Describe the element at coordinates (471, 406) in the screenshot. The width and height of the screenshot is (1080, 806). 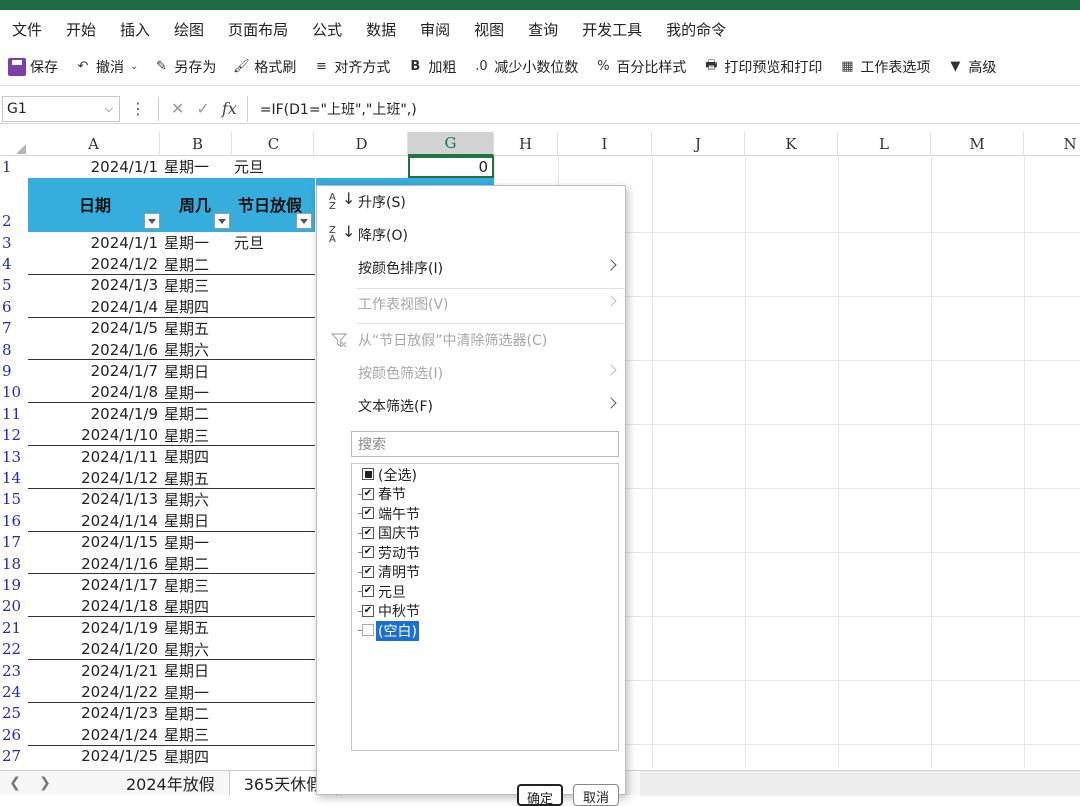
I see `text-filter-item: 文本筛选(F)` at that location.